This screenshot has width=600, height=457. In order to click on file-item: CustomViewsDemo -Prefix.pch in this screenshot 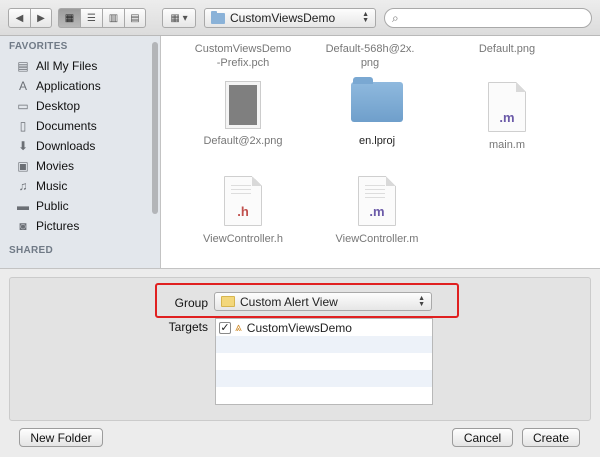, I will do `click(243, 56)`.